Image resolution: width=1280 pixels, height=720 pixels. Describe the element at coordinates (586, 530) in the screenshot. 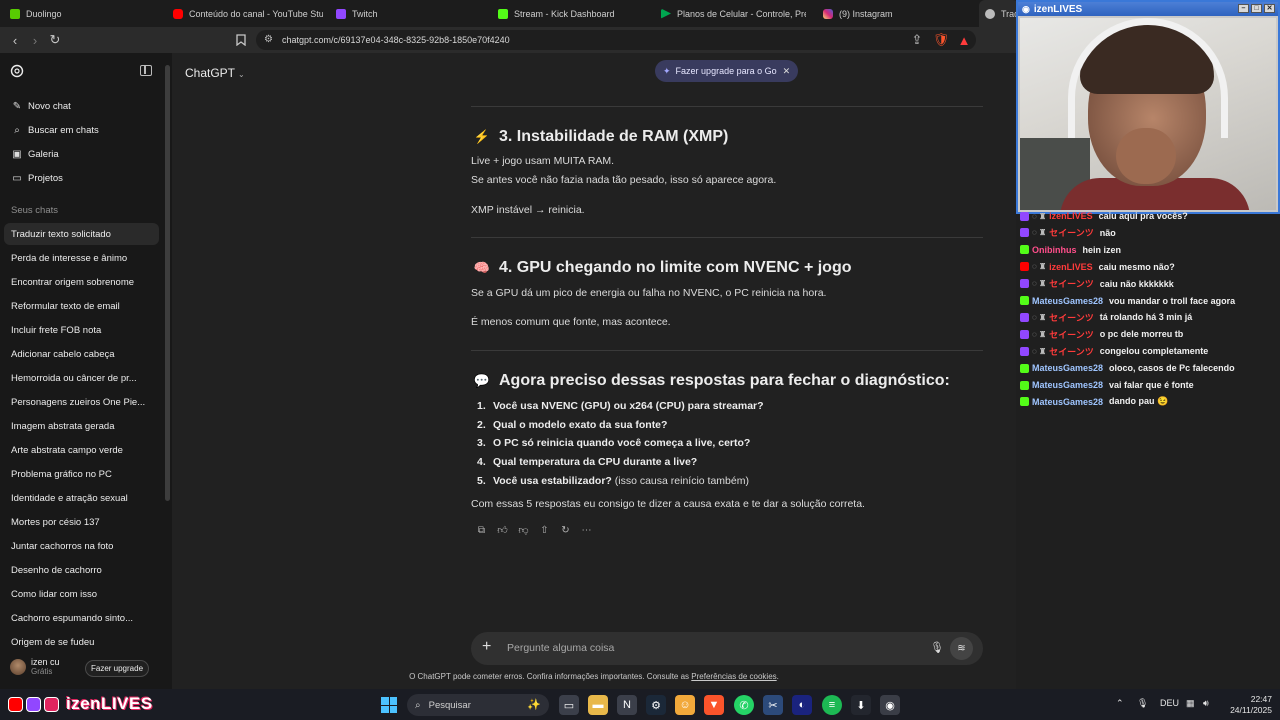

I see `more-icon: ⋯` at that location.